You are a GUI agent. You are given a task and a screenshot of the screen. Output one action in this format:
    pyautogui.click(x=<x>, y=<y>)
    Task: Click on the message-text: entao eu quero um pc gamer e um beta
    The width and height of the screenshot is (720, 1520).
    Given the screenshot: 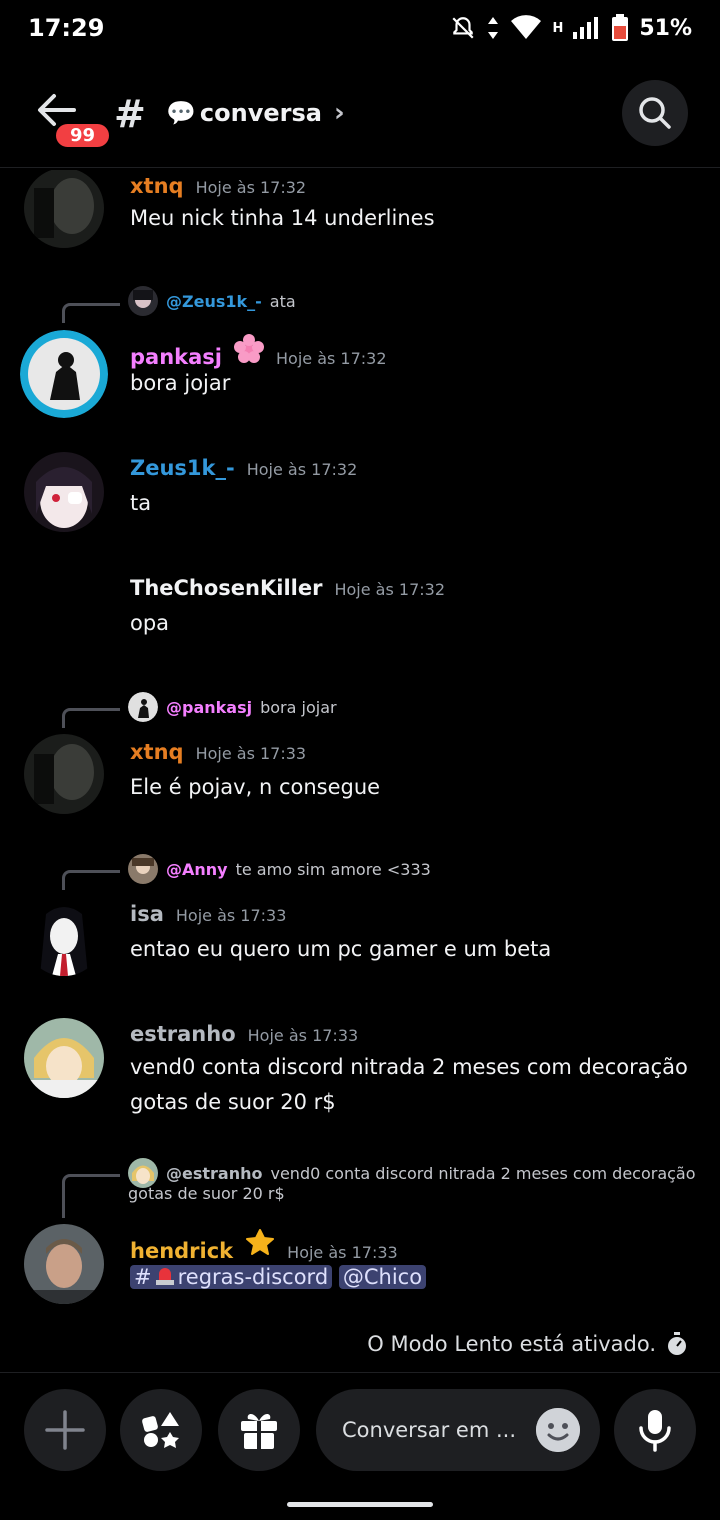 What is the action you would take?
    pyautogui.click(x=341, y=949)
    